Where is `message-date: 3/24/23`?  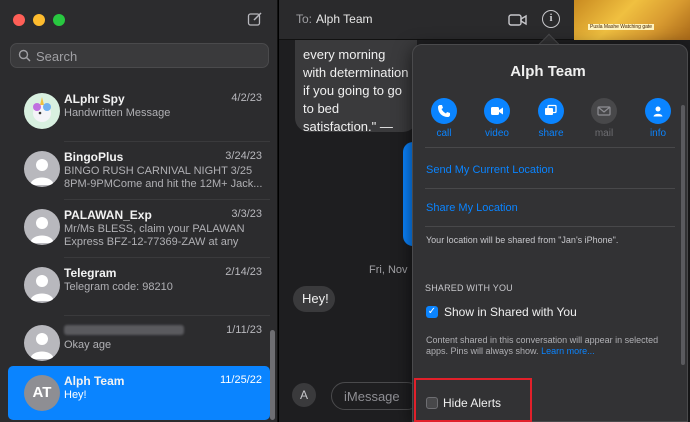 message-date: 3/24/23 is located at coordinates (243, 156).